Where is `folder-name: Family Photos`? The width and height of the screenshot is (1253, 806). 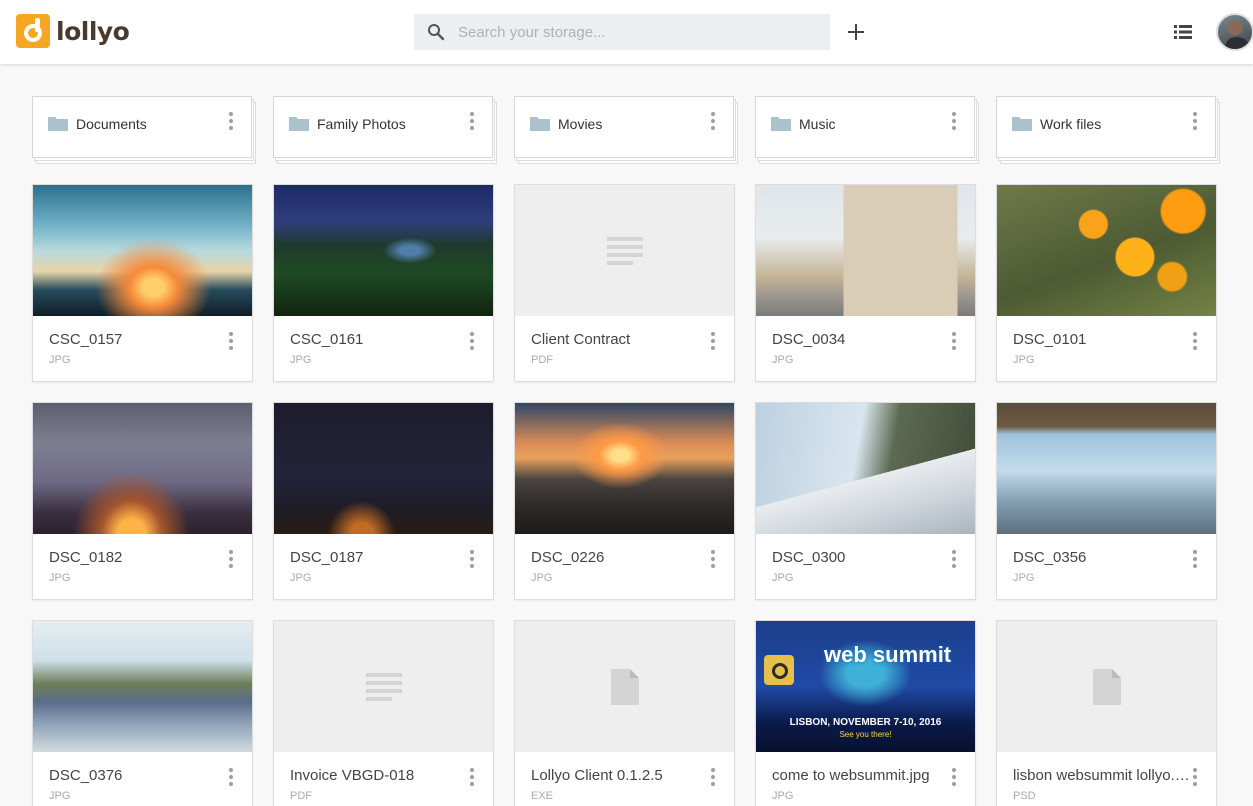
folder-name: Family Photos is located at coordinates (361, 124).